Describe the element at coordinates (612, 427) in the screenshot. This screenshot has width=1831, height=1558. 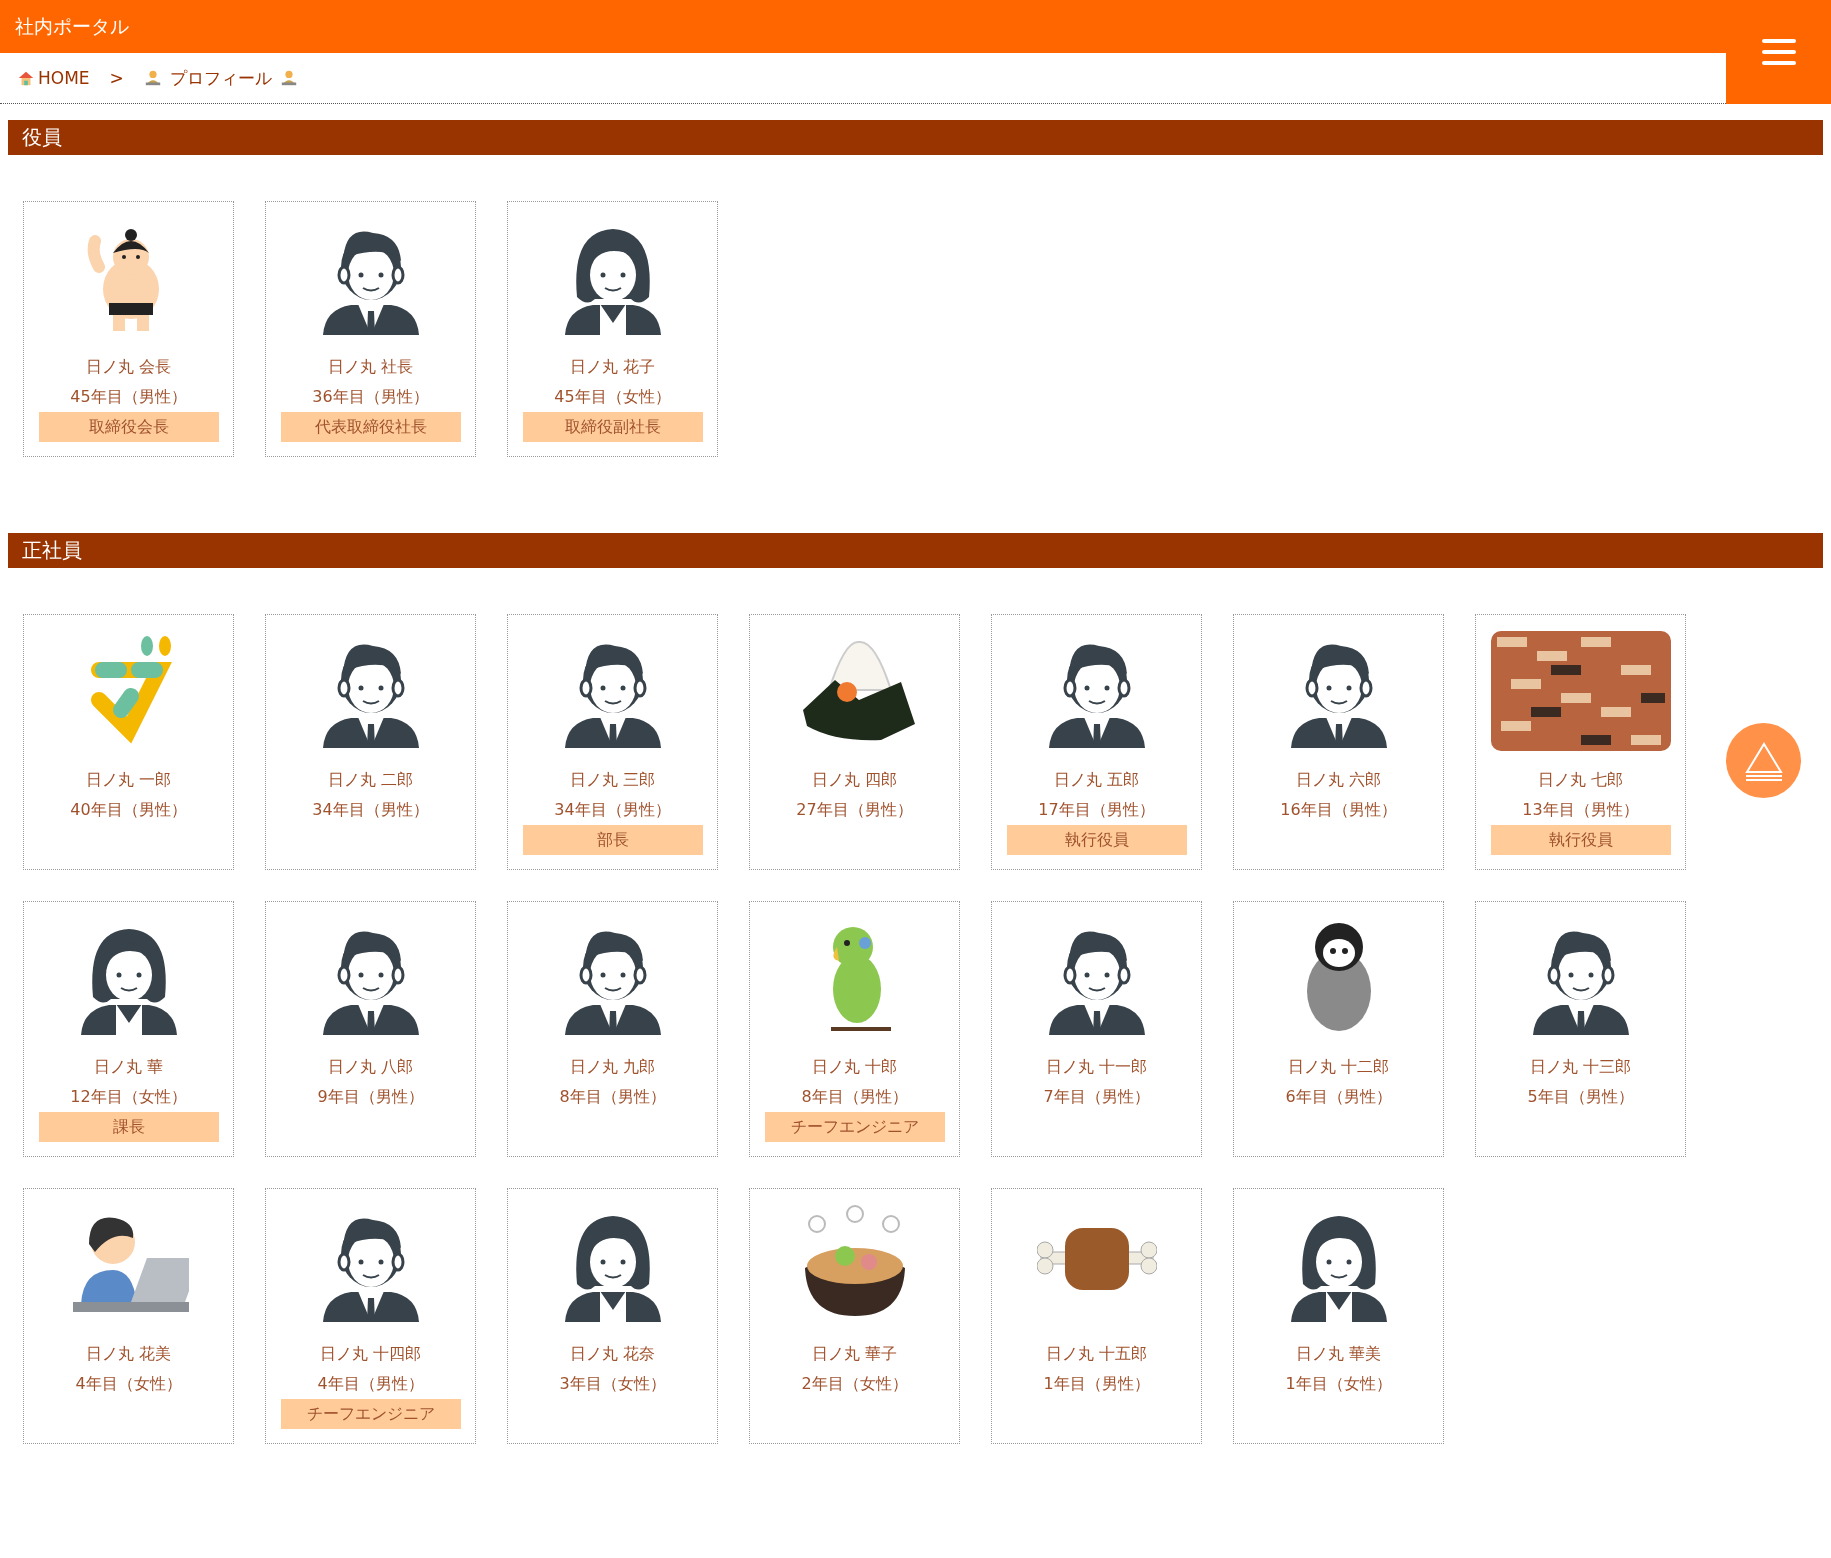
I see `job-title-label: 取締役副社長` at that location.